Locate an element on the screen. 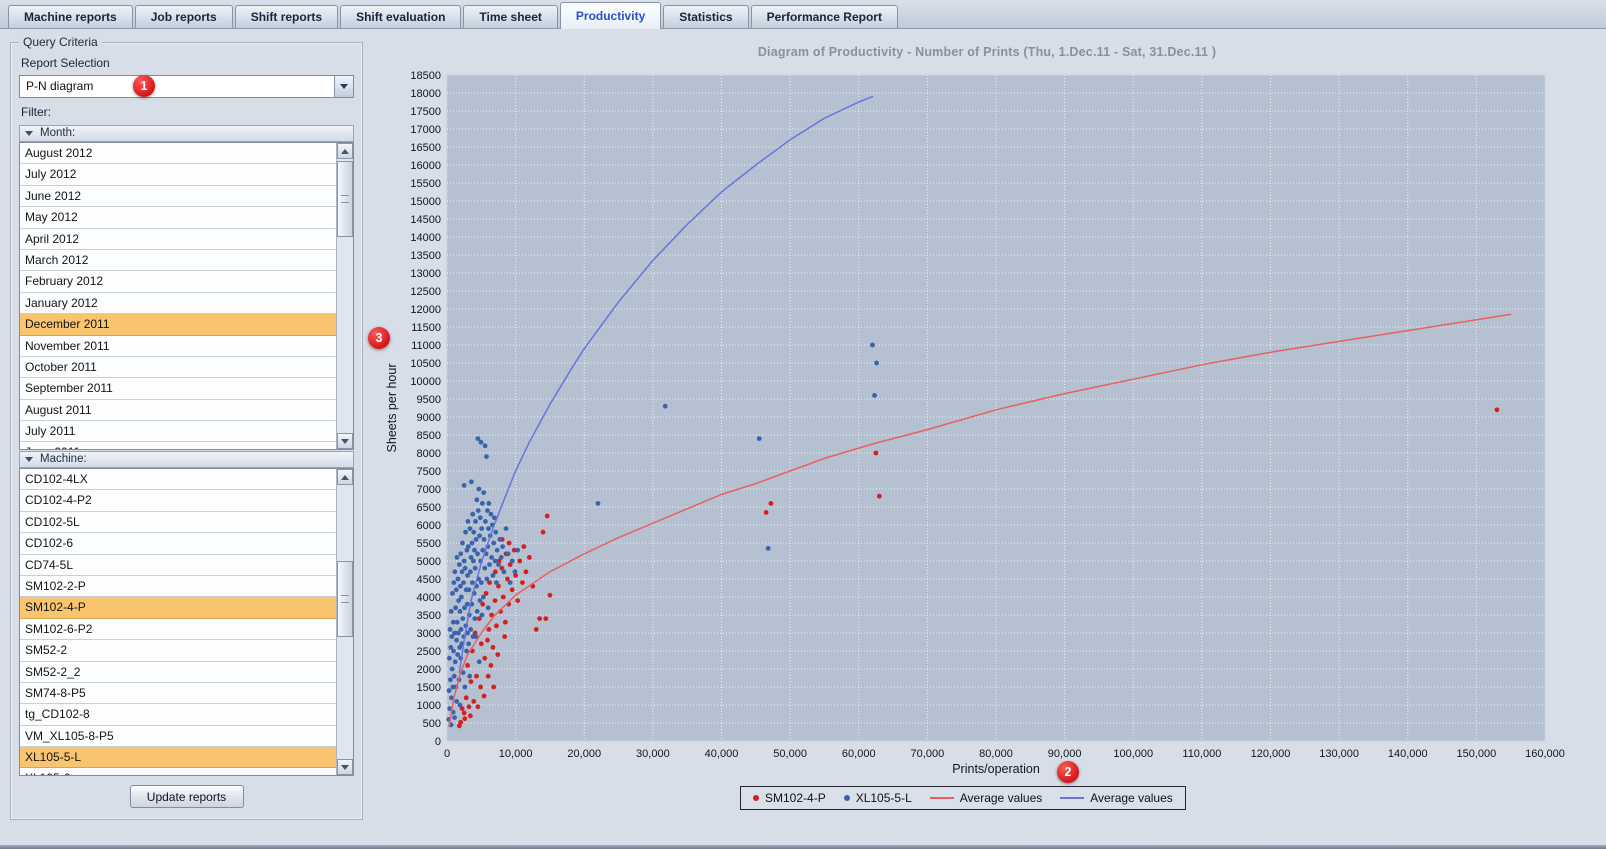 The image size is (1606, 849). month-section-label: Month: is located at coordinates (58, 133).